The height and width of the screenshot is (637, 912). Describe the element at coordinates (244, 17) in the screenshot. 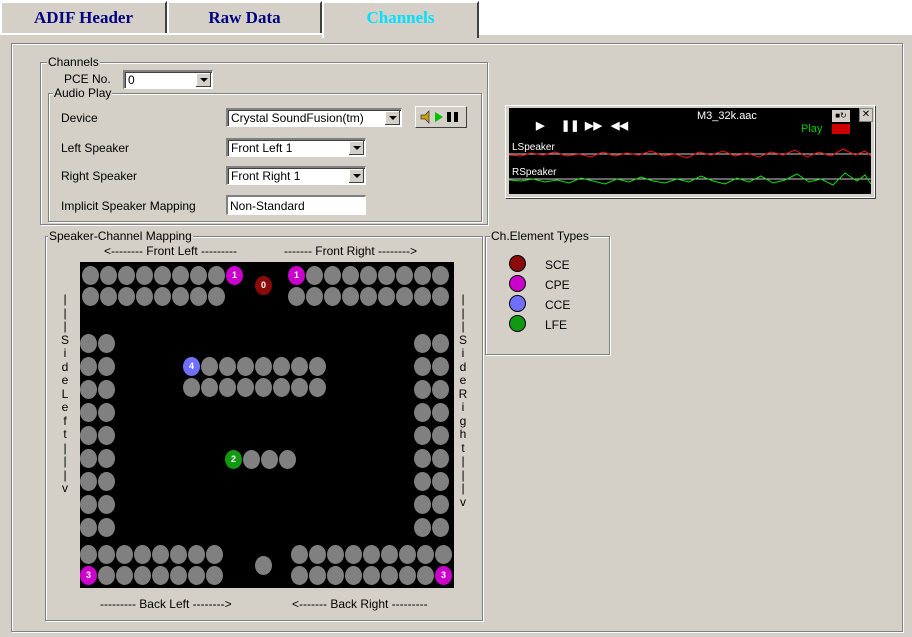

I see `tab-raw-data: Raw Data` at that location.